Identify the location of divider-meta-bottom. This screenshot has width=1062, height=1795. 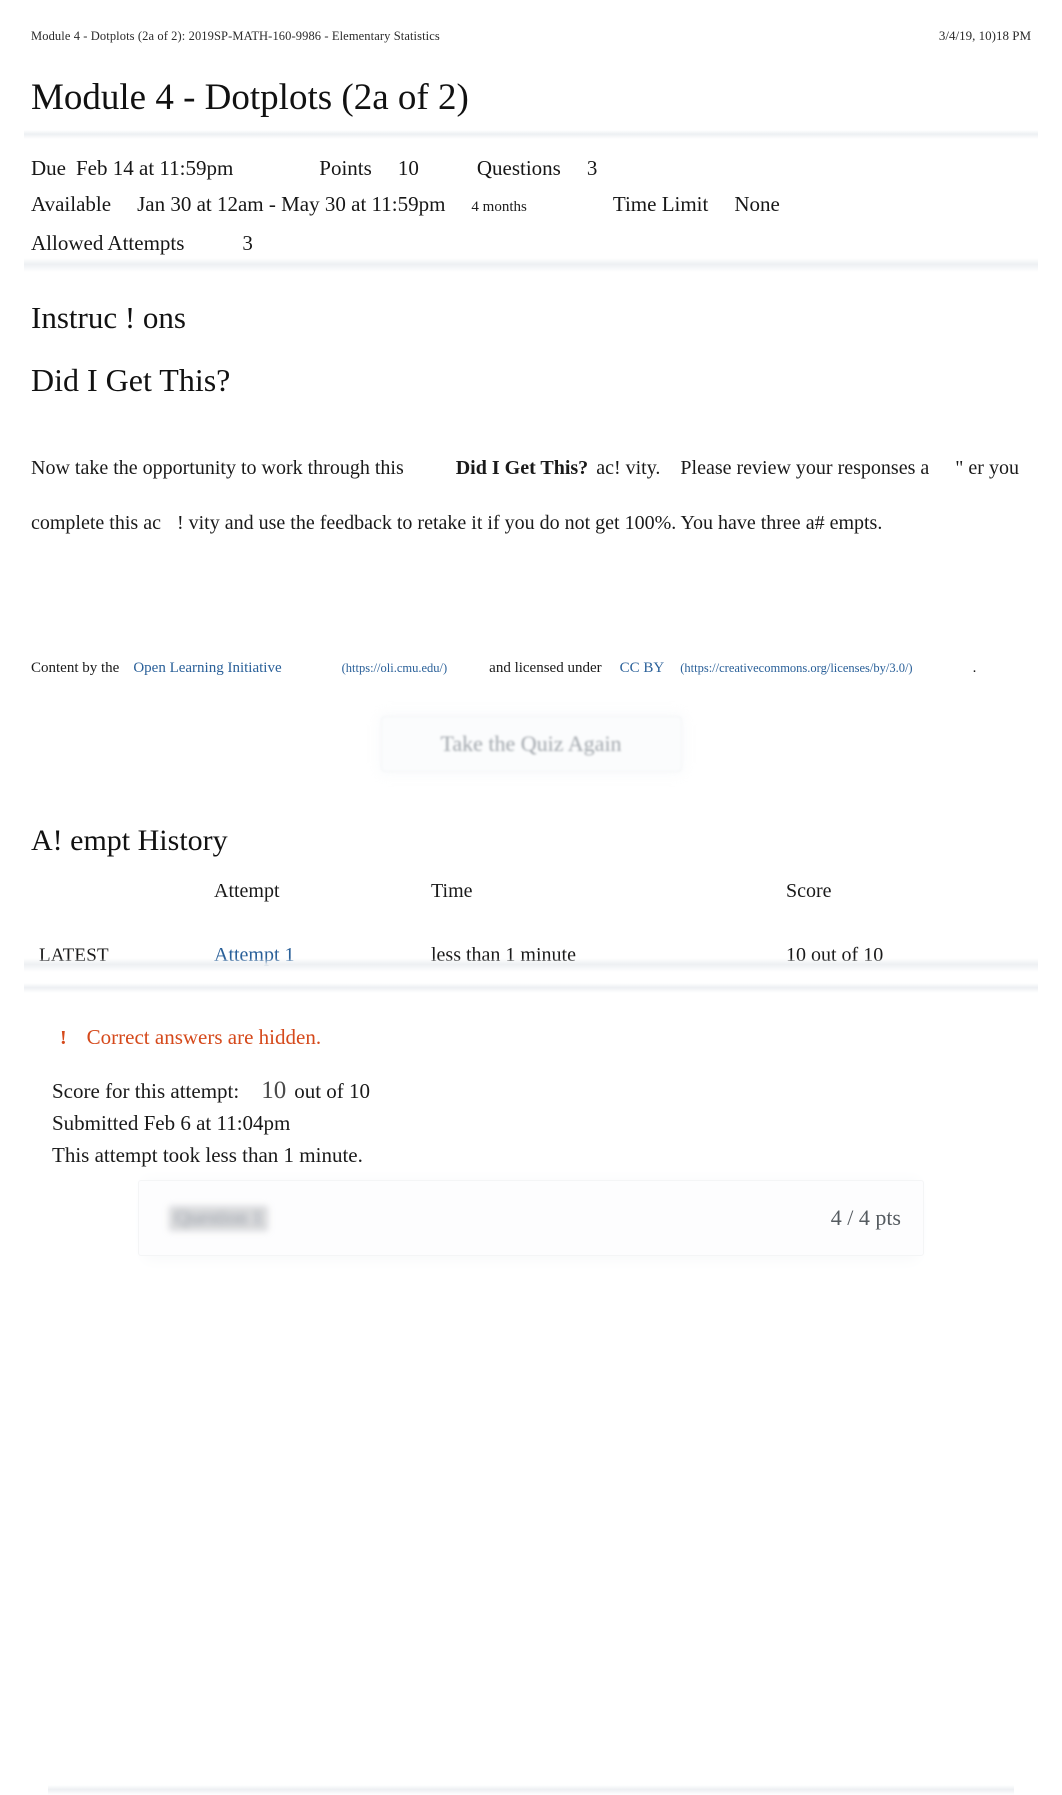
(531, 265).